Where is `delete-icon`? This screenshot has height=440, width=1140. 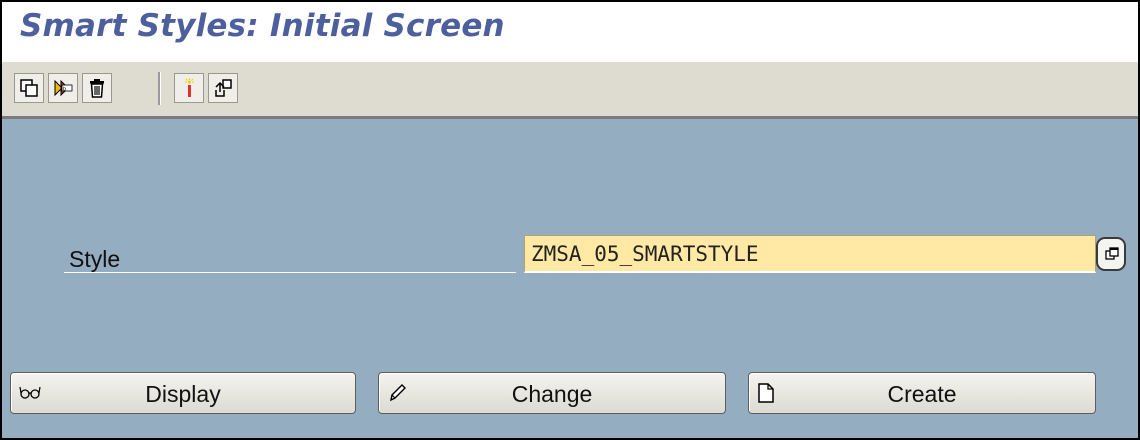 delete-icon is located at coordinates (97, 88).